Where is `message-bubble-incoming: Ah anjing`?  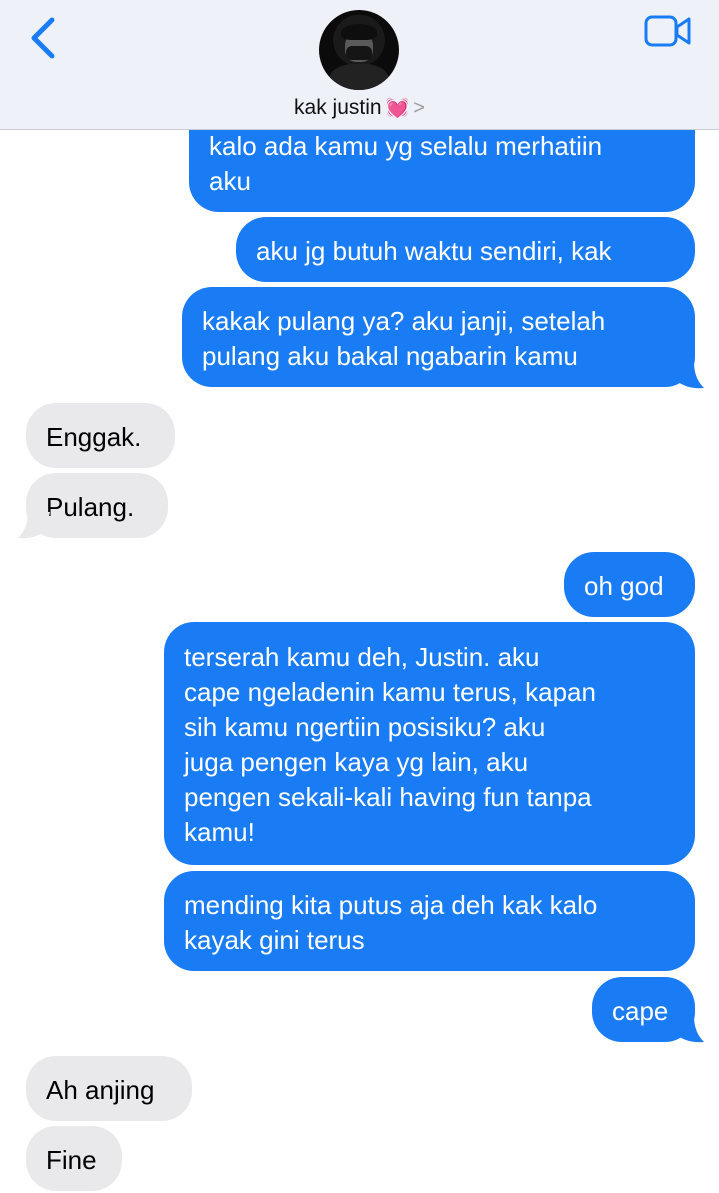
message-bubble-incoming: Ah anjing is located at coordinates (109, 1088).